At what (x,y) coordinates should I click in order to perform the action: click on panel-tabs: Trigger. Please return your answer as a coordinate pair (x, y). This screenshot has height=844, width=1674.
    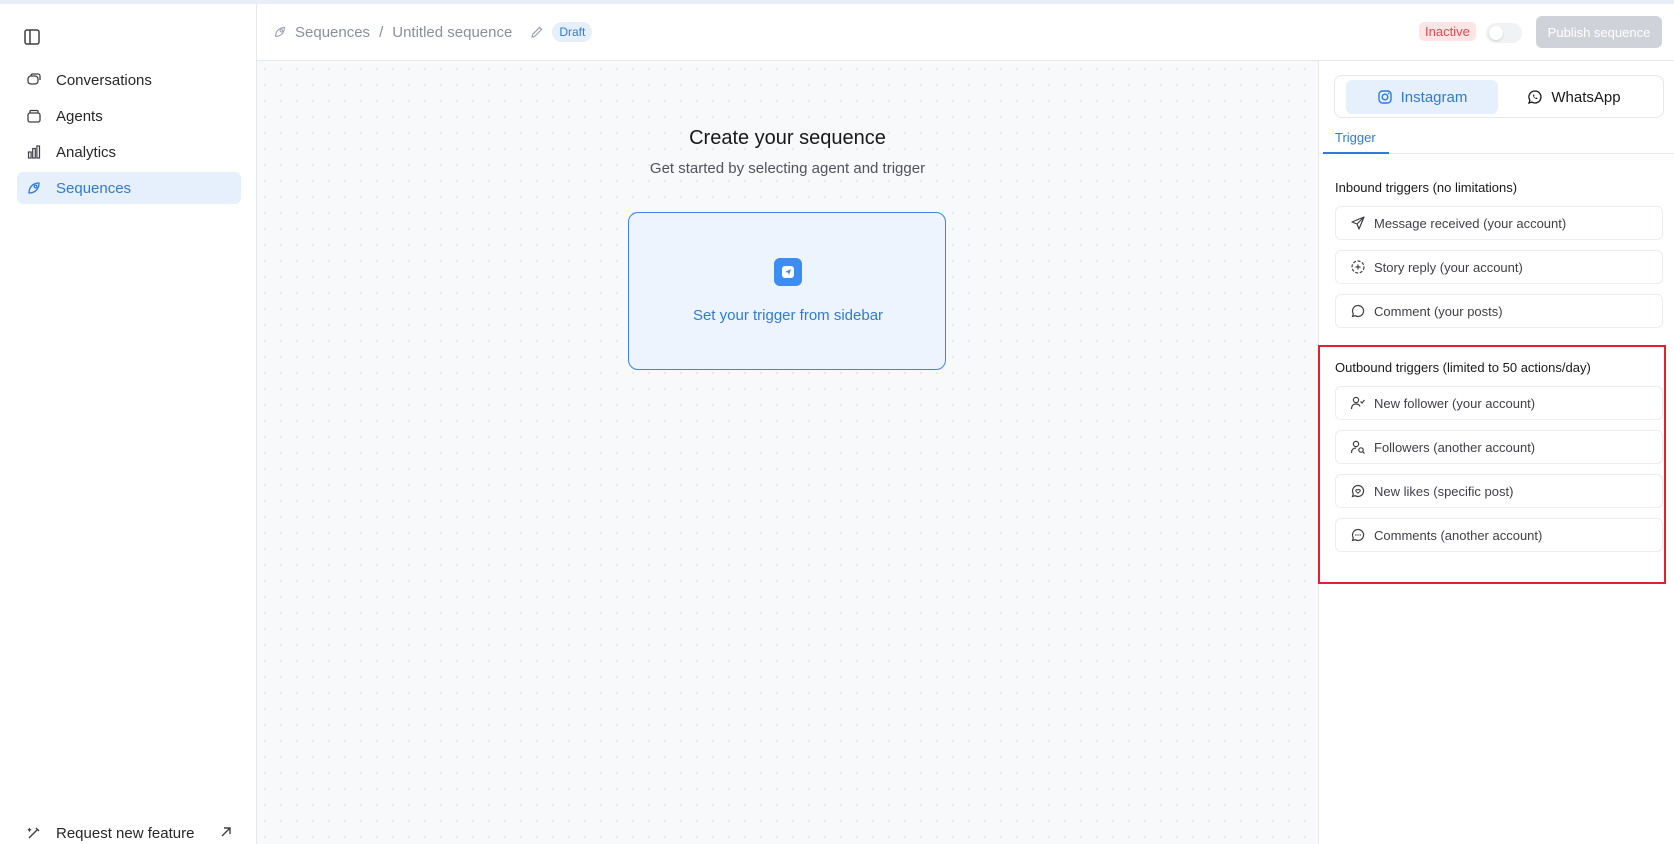
    Looking at the image, I should click on (1496, 142).